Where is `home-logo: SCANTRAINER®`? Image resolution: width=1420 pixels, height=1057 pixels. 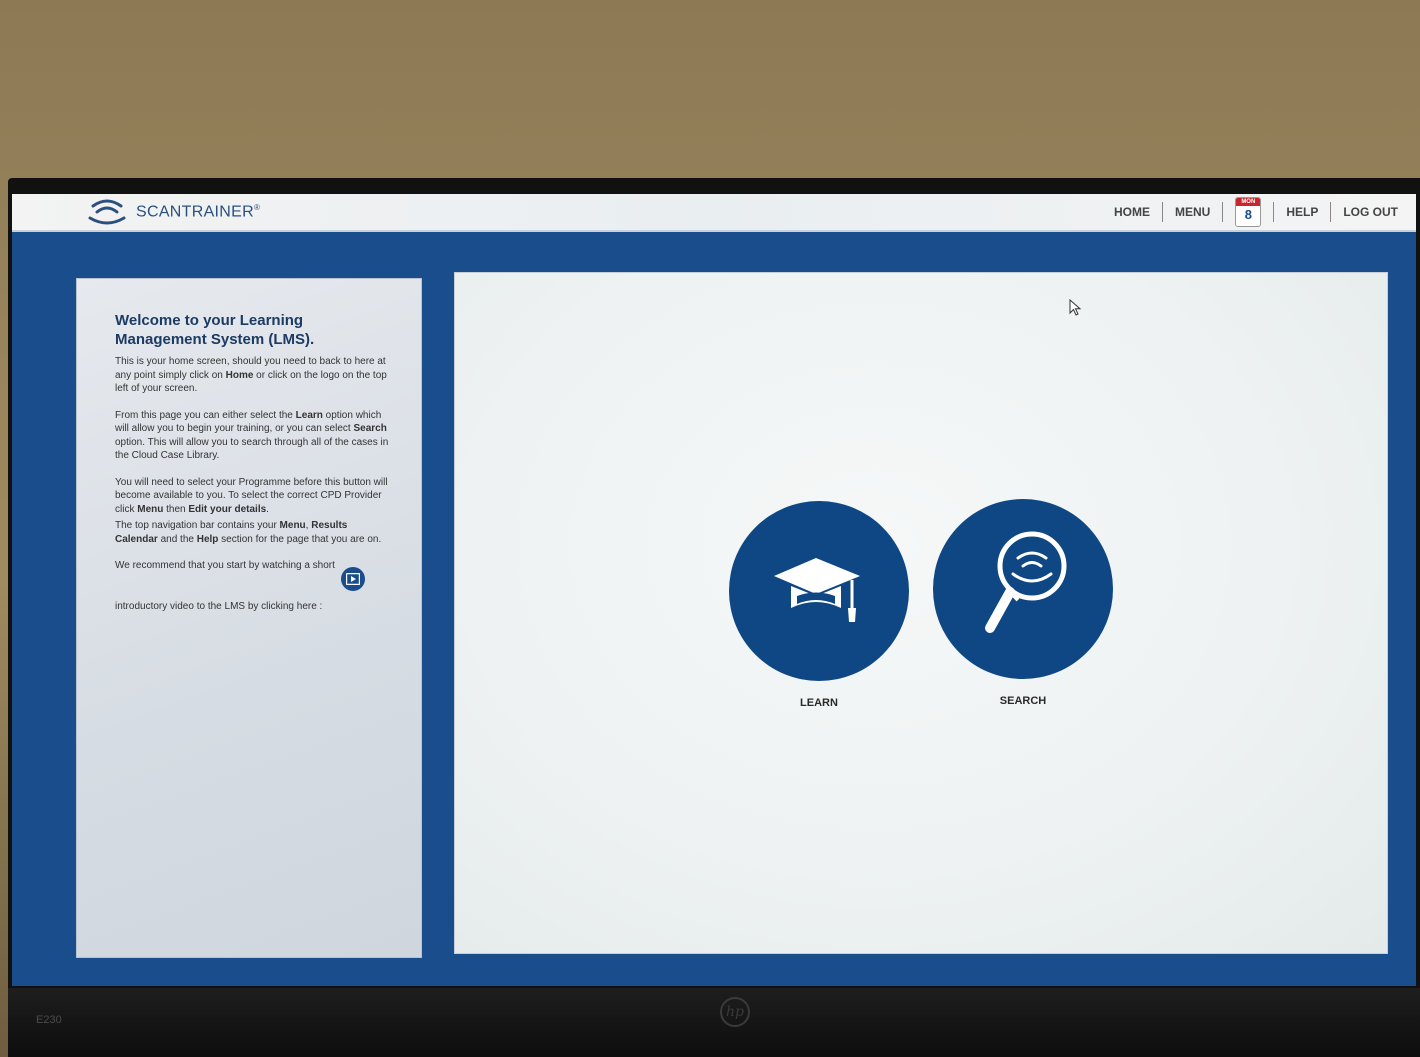
home-logo: SCANTRAINER® is located at coordinates (173, 212).